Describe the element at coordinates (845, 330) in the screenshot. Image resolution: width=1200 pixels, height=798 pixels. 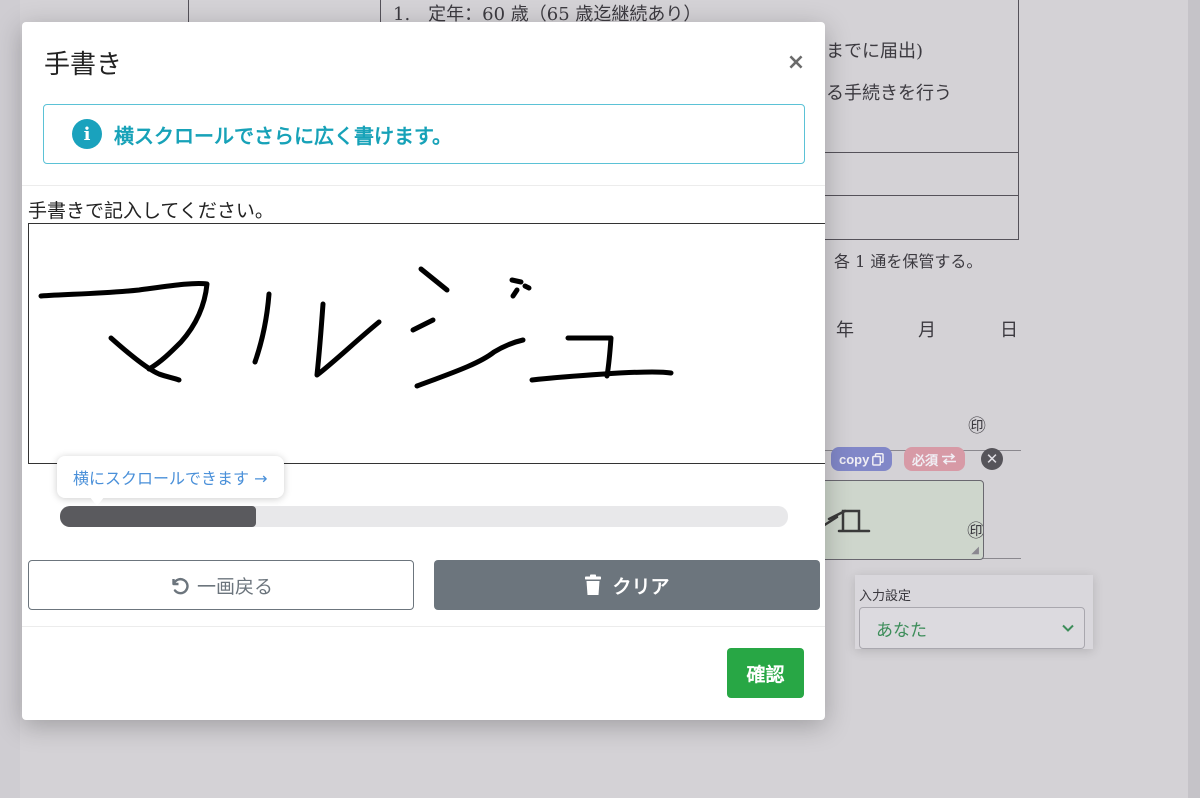
I see `doc-text-year: 年` at that location.